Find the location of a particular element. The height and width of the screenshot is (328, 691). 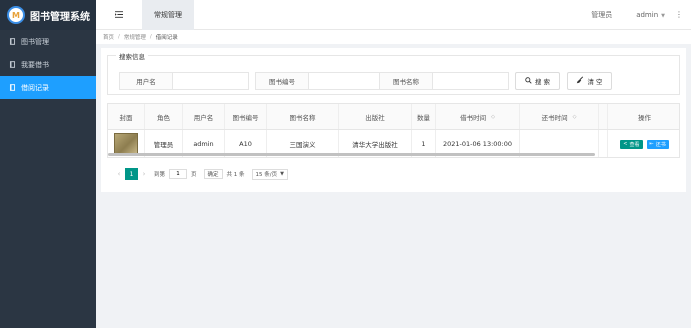

breadcrumb: 首页 / 常规管理 / 借阅记录 is located at coordinates (393, 37).